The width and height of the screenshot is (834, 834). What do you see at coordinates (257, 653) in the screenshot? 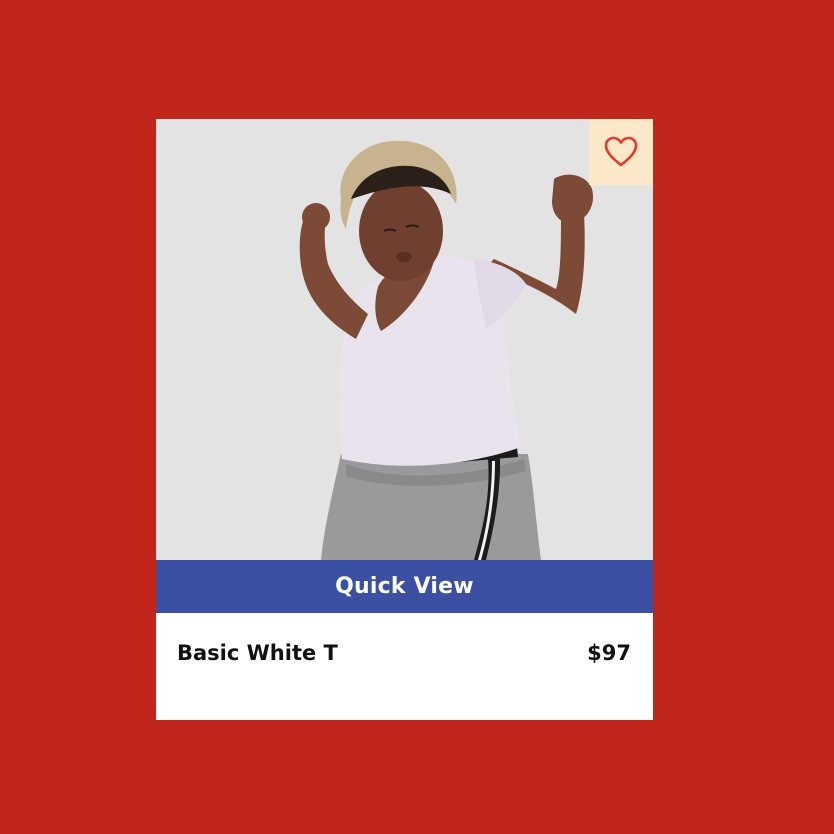
I see `product-name: Basic White T` at bounding box center [257, 653].